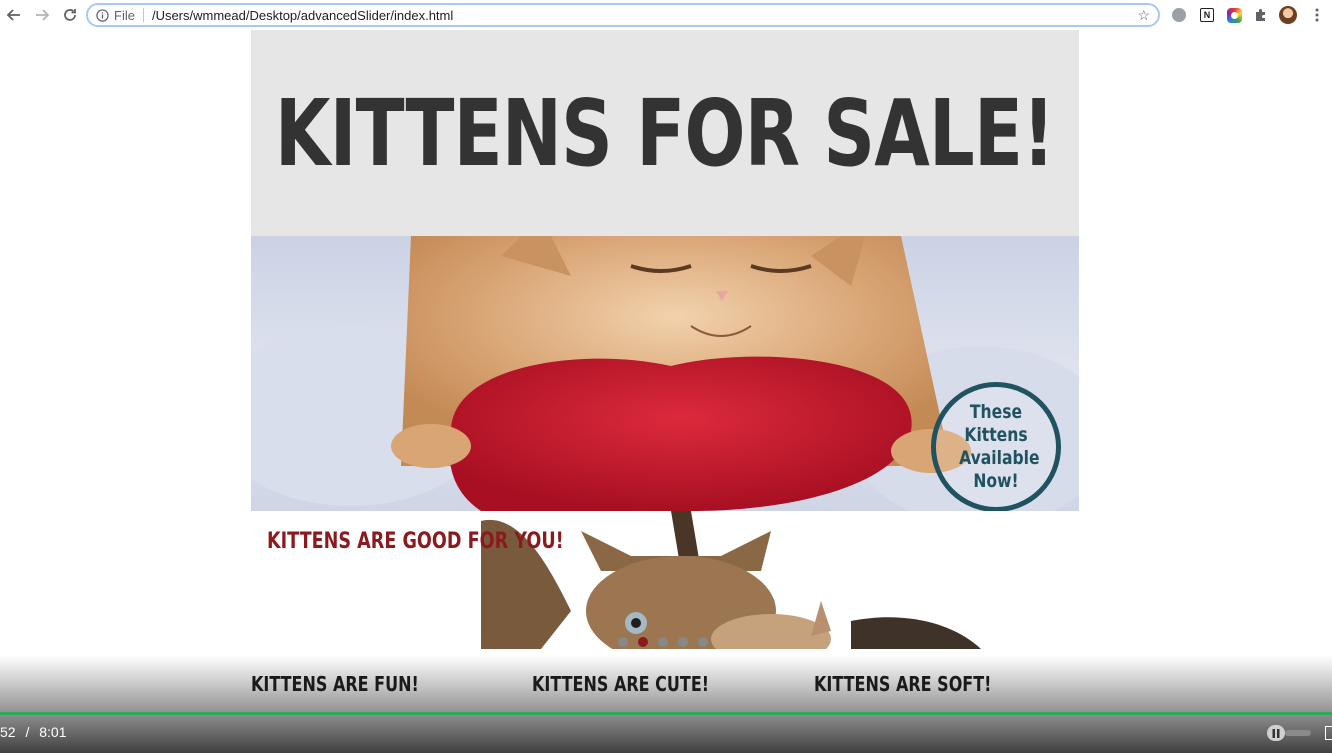 The width and height of the screenshot is (1332, 753). What do you see at coordinates (665, 580) in the screenshot?
I see `slide-kittens-good: KITTENS ARE GOOD FOR YOU!` at bounding box center [665, 580].